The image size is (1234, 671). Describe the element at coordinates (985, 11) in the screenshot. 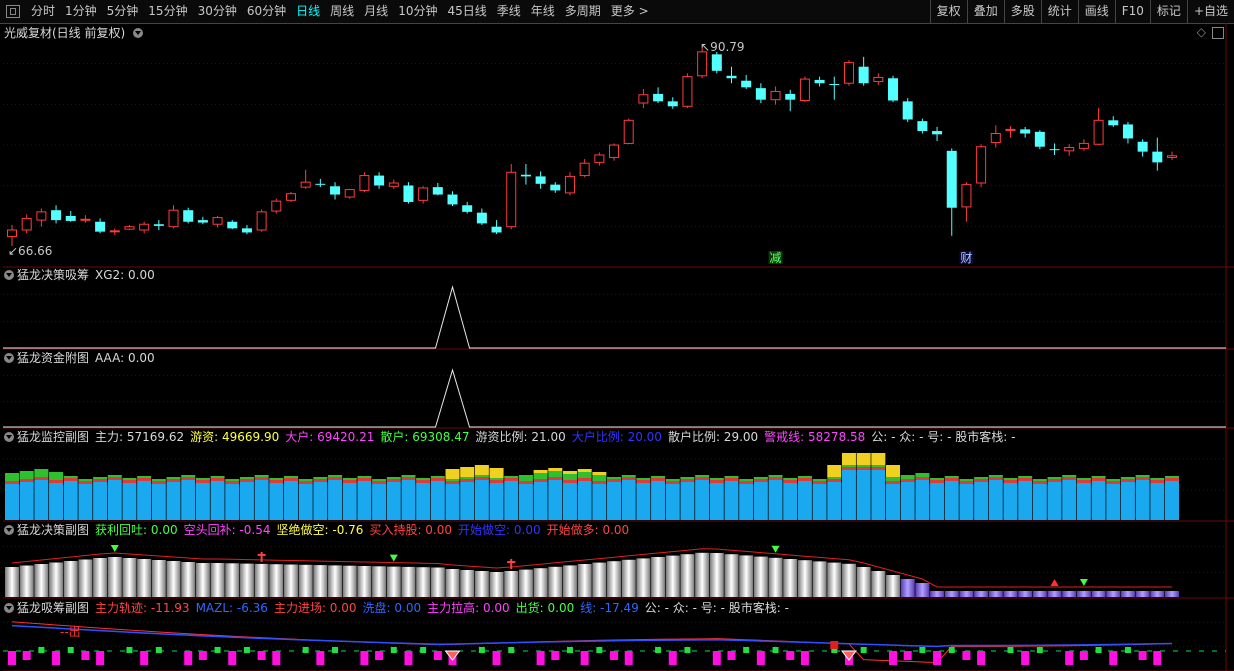

I see `toolbar-button-1: 叠加` at that location.